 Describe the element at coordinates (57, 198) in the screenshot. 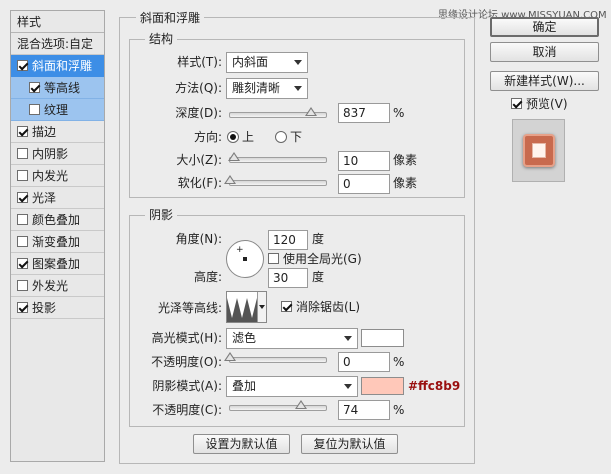

I see `style-item-satin: 光泽` at that location.